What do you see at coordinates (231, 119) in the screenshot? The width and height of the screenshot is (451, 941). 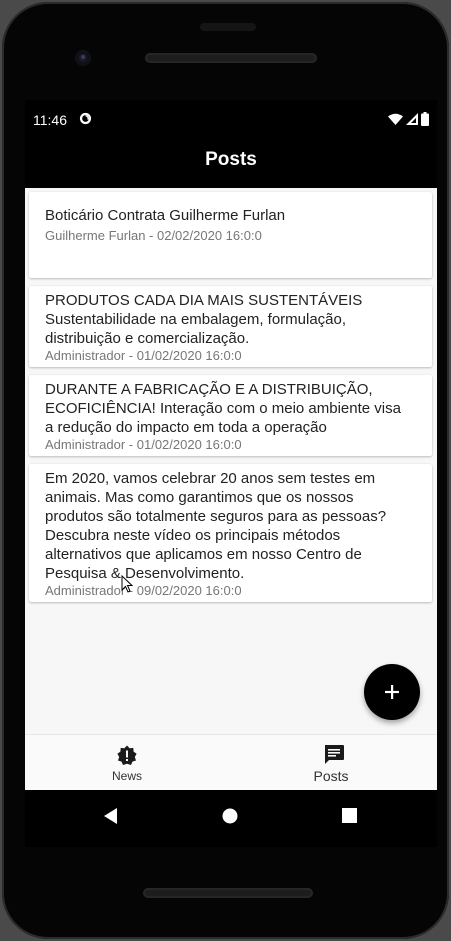 I see `status-bar: 11:46` at bounding box center [231, 119].